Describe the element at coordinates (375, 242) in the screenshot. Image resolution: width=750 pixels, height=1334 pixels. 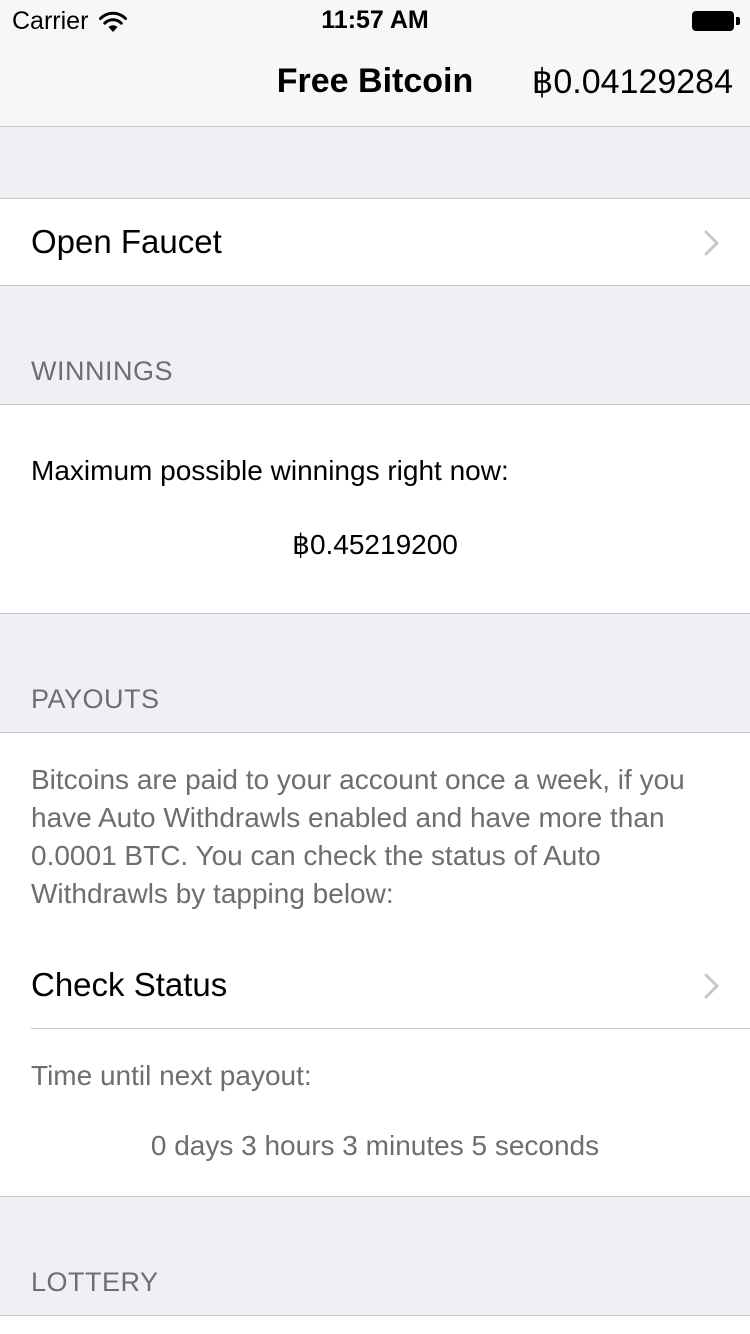
I see `open-faucet-row: Open Faucet` at that location.